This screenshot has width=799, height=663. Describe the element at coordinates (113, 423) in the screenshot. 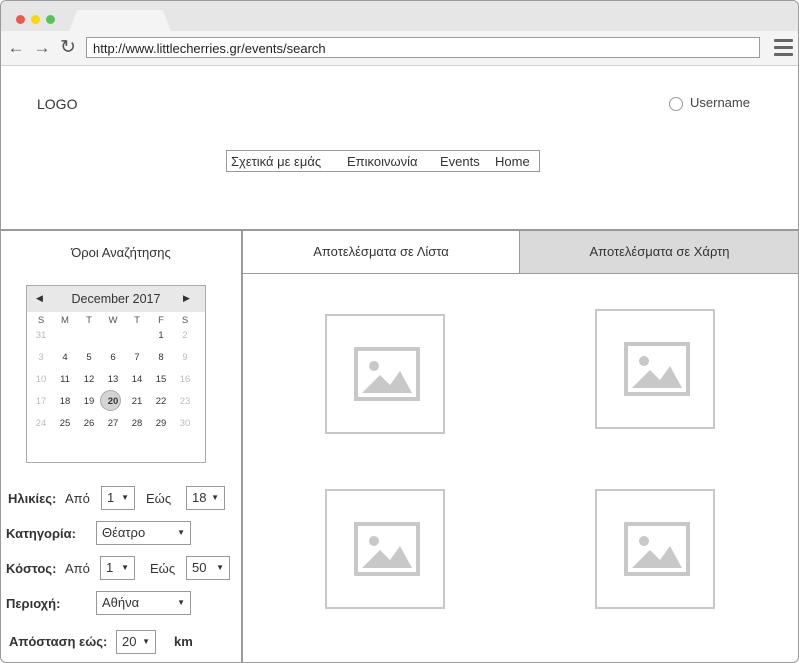

I see `calendar-day: 27` at that location.